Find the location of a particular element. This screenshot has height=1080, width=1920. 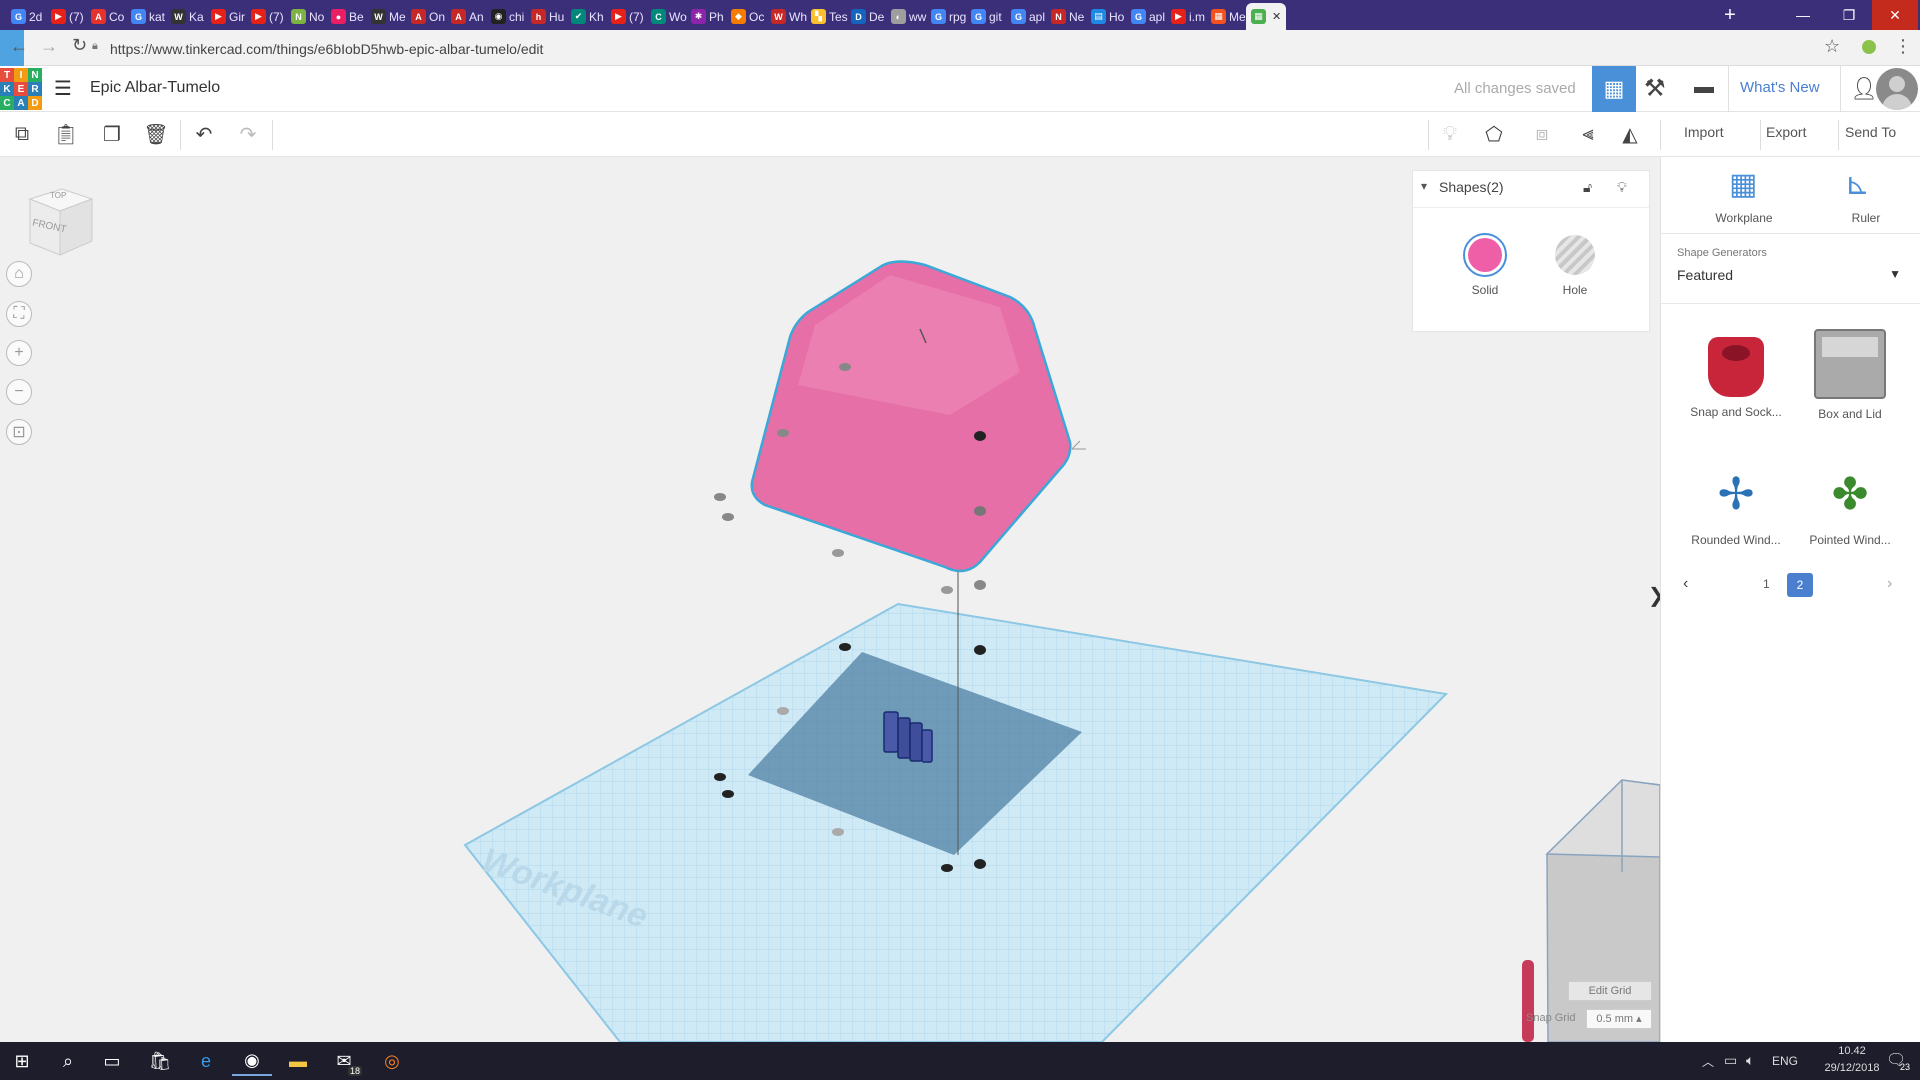

bookmark-star-icon: ☆ is located at coordinates (1832, 46).